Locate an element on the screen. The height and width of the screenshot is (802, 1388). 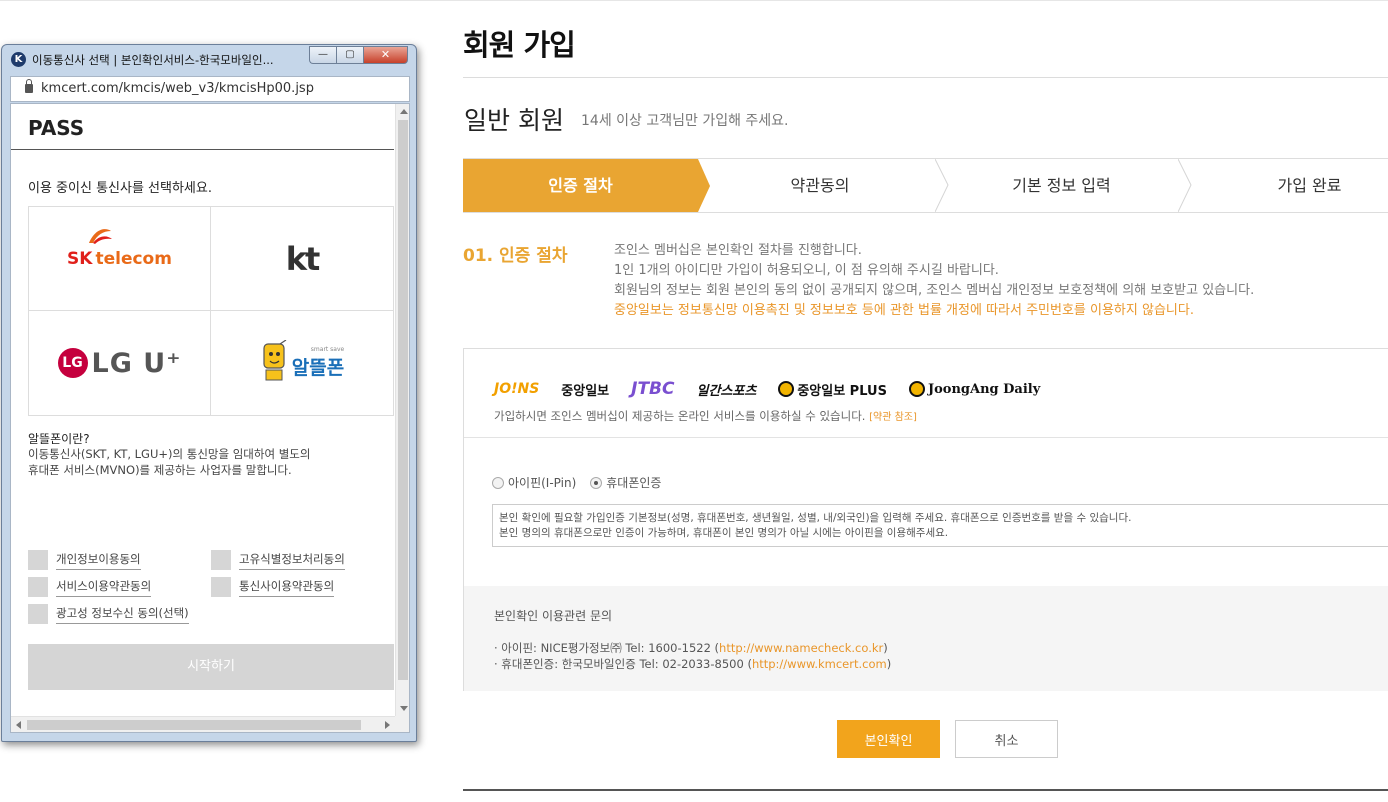
auth-method-options: 아이핀(I-Pin) 휴대폰인증 is located at coordinates (576, 482).